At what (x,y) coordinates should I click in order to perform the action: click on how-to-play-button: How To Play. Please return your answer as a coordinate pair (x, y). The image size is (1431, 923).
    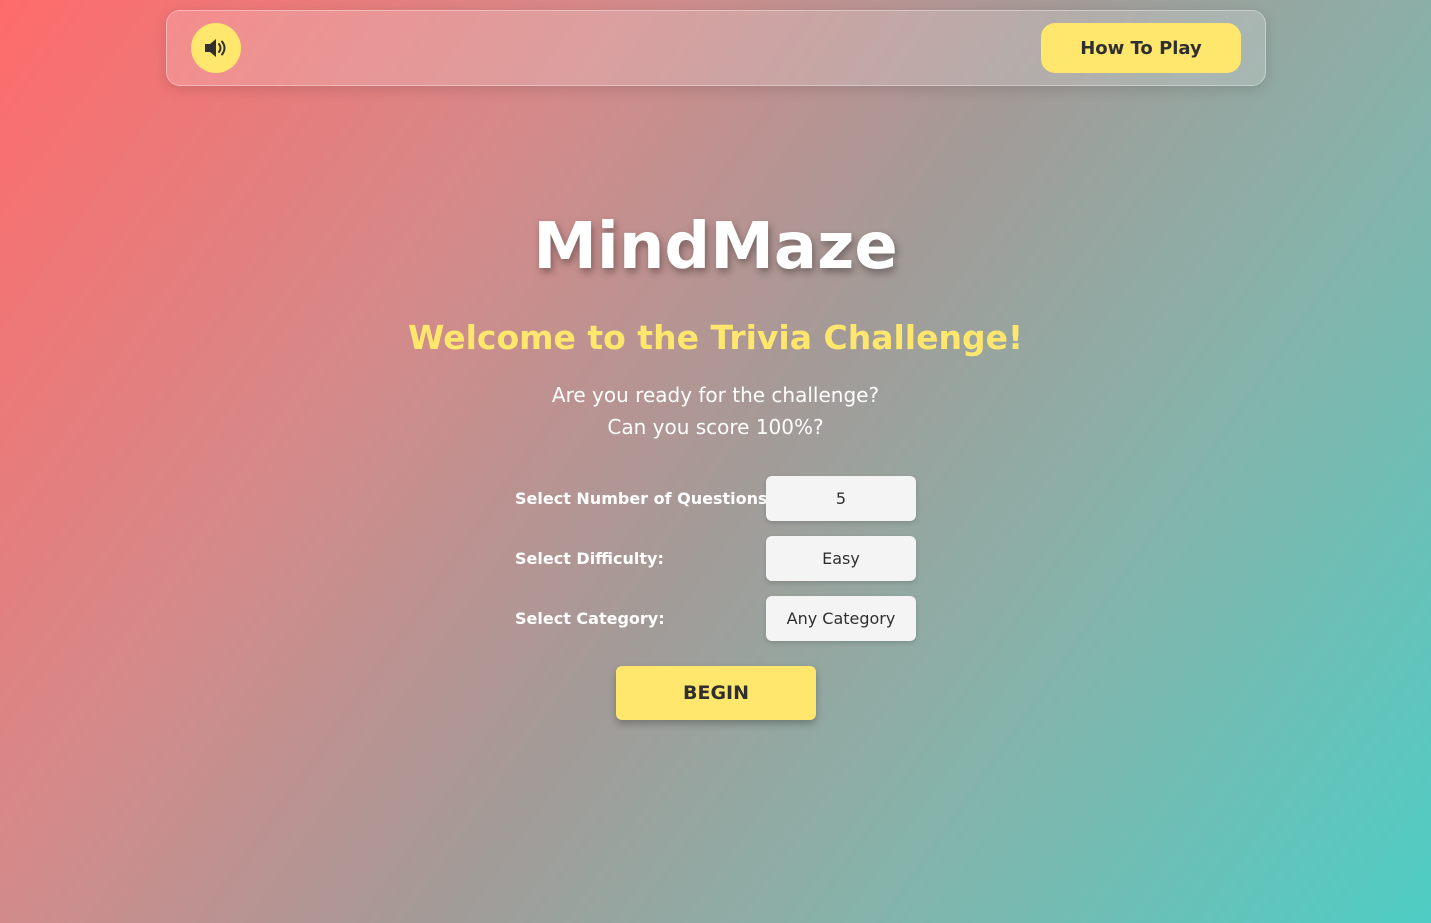
    Looking at the image, I should click on (1141, 48).